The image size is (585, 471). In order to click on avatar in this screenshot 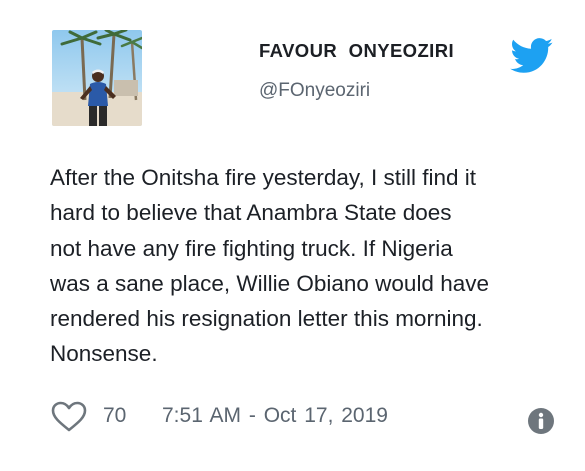, I will do `click(97, 78)`.